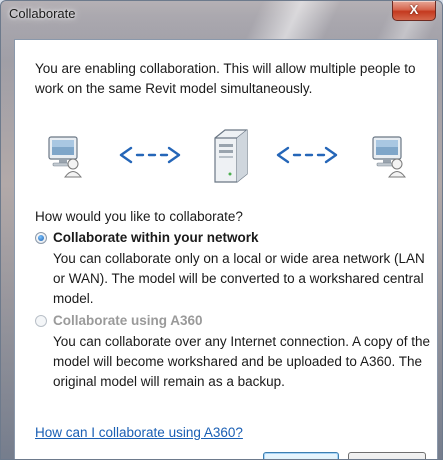 Image resolution: width=443 pixels, height=460 pixels. I want to click on close-button: X, so click(414, 11).